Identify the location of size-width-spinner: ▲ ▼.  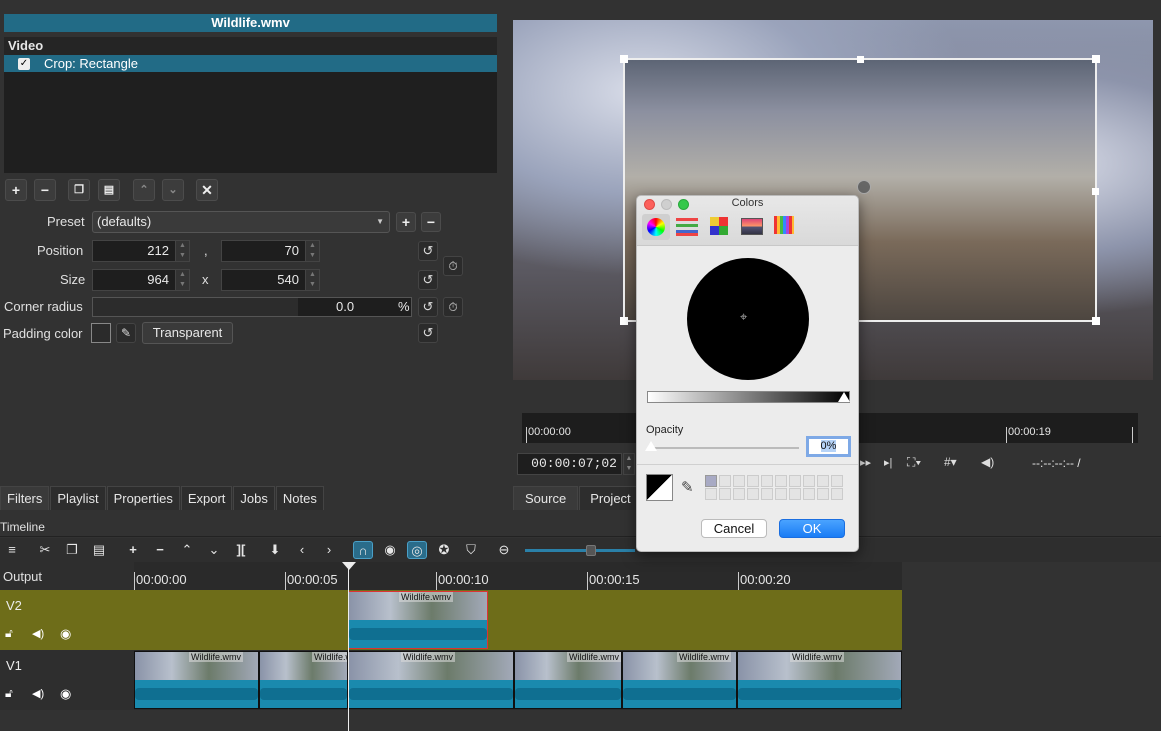
(182, 280).